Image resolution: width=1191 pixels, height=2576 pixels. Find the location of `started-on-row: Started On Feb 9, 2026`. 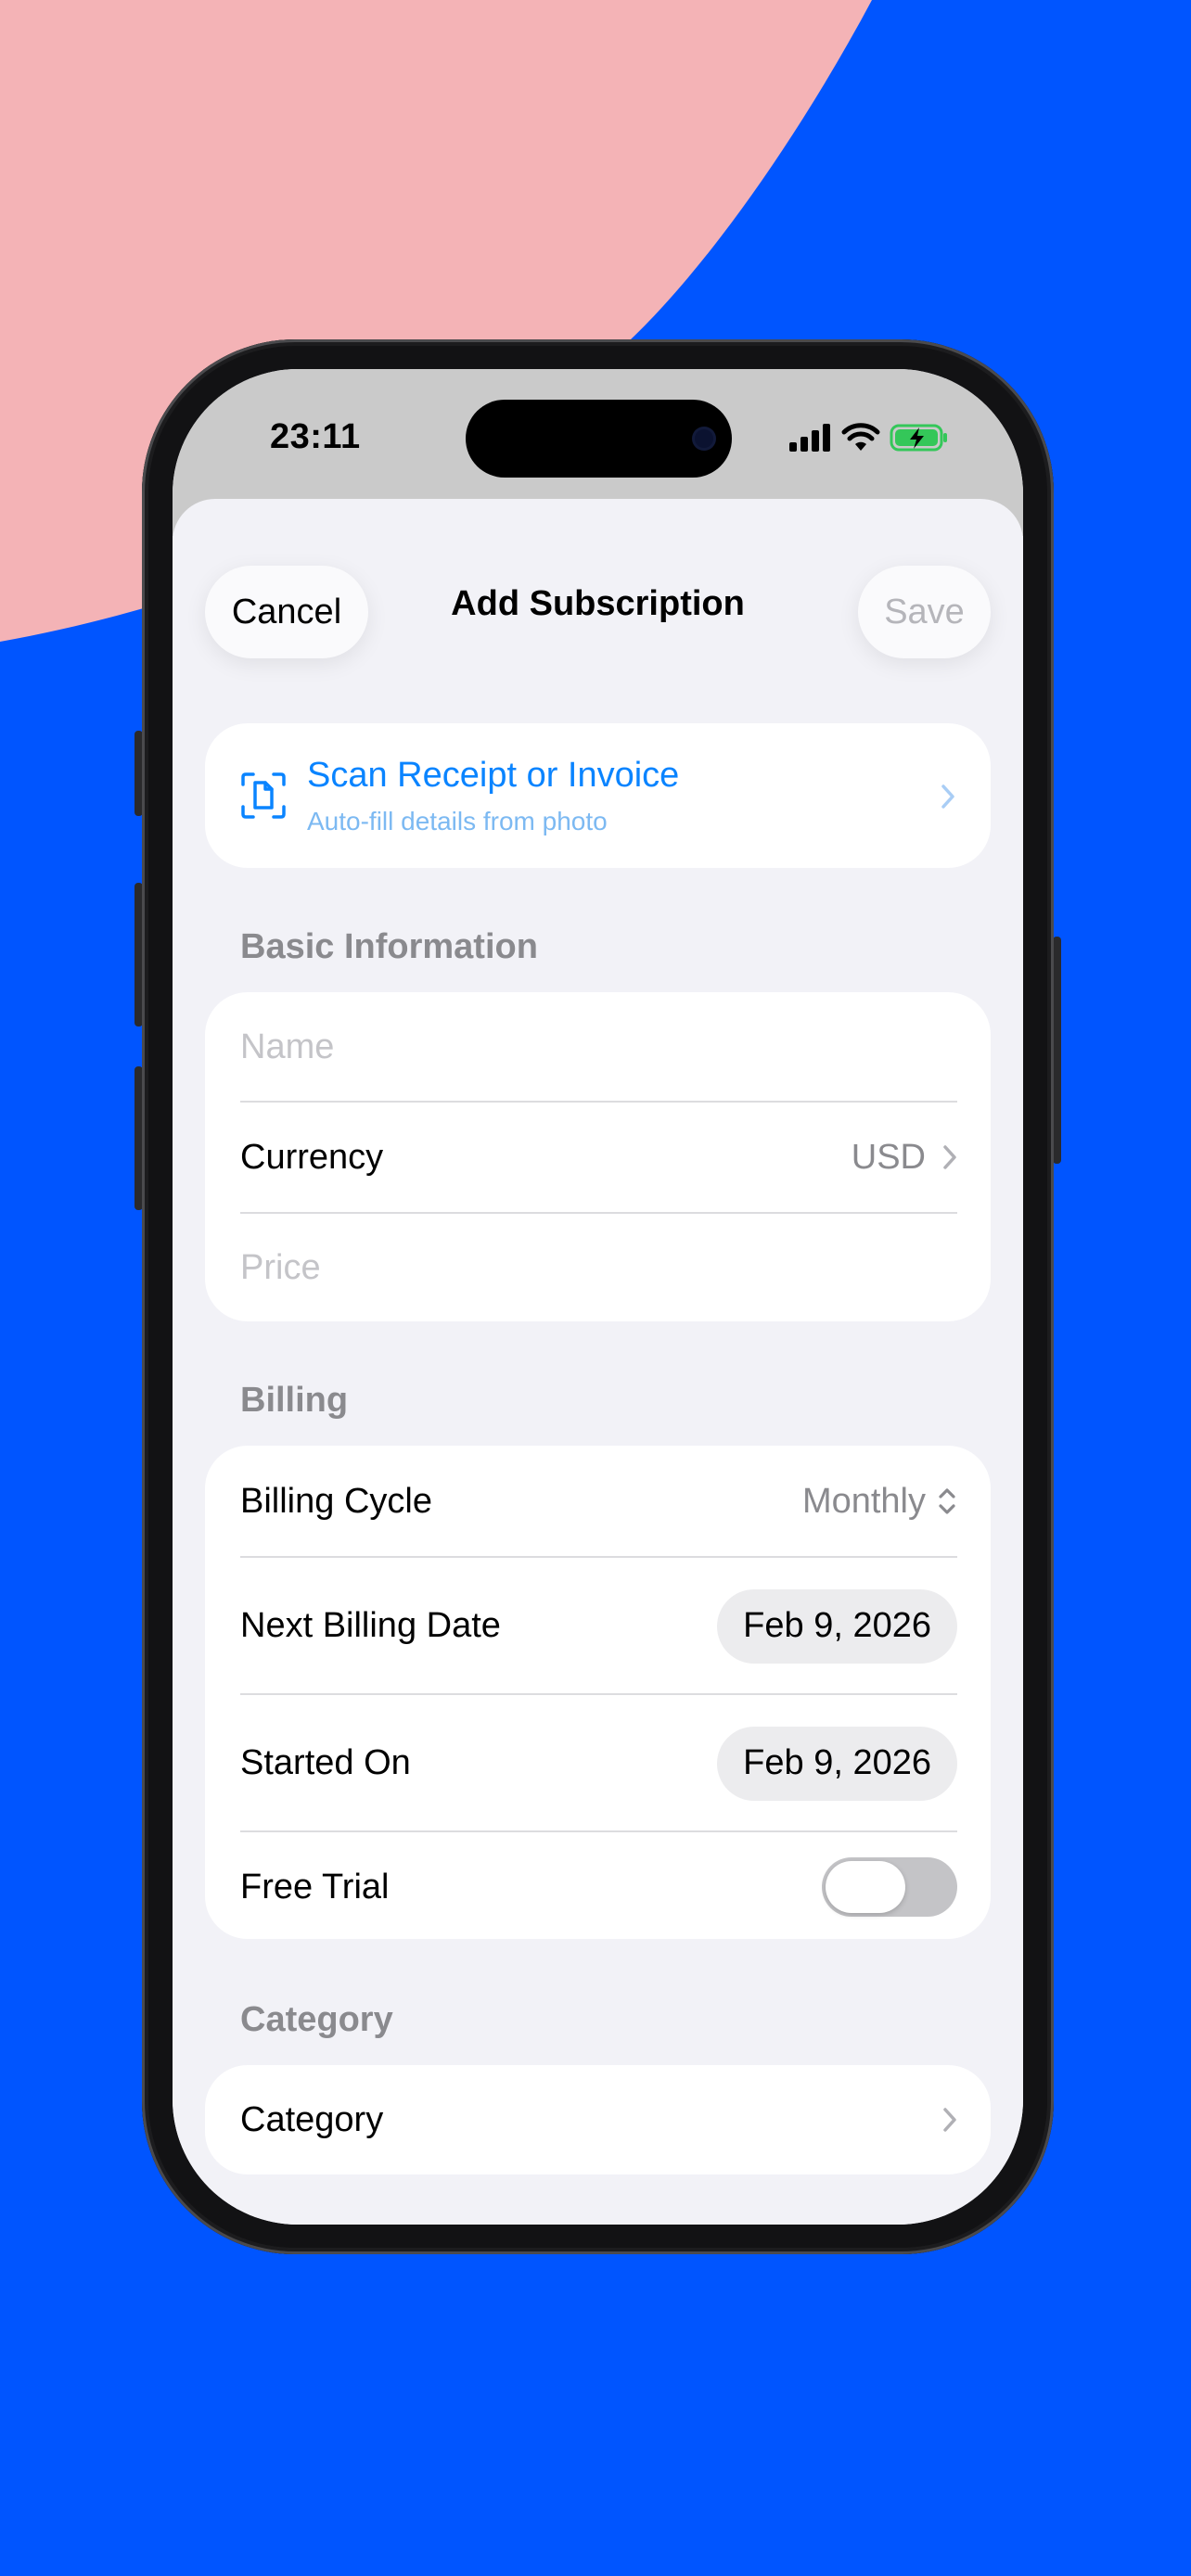

started-on-row: Started On Feb 9, 2026 is located at coordinates (598, 1763).